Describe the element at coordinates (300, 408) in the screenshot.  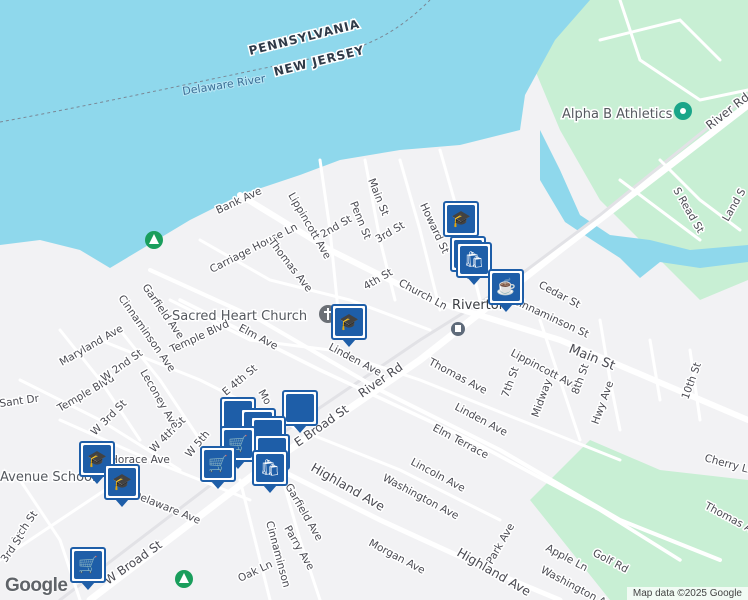
I see `shopping-cart-icon` at that location.